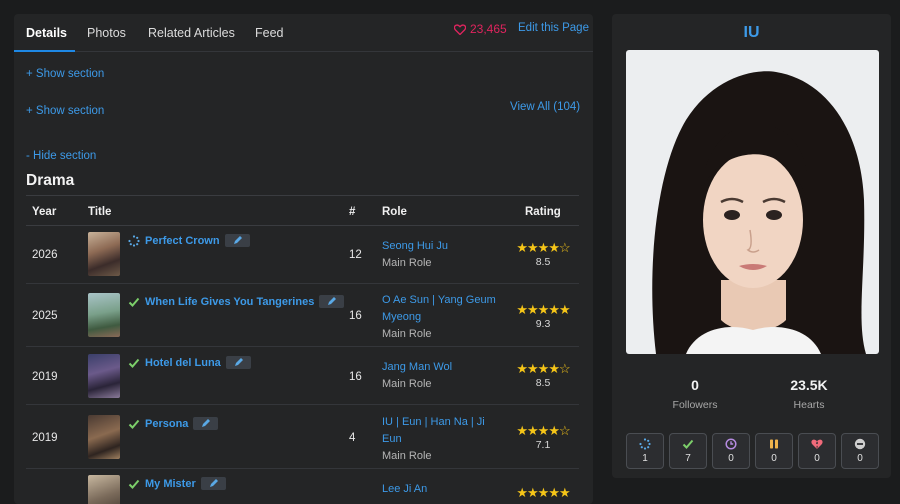  I want to click on status-not-interested-button: 0, so click(860, 451).